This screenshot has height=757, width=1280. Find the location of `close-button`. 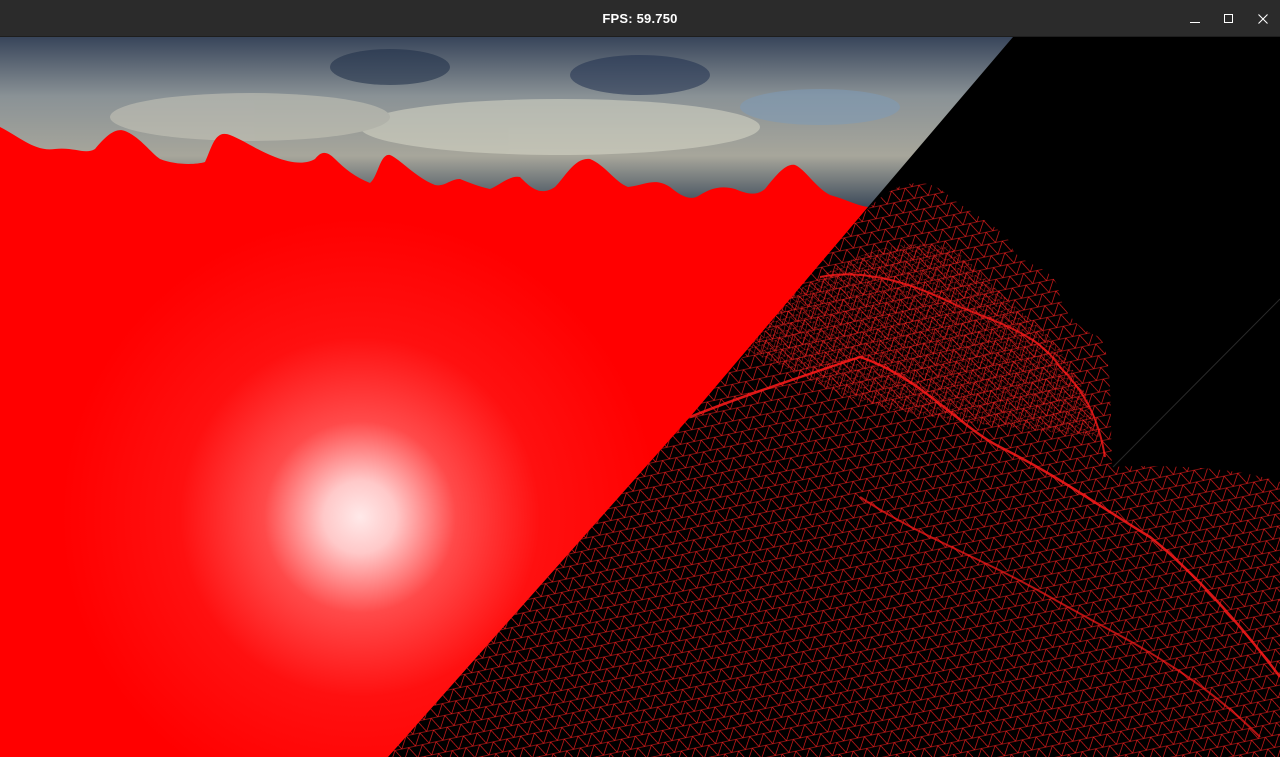

close-button is located at coordinates (1263, 18).